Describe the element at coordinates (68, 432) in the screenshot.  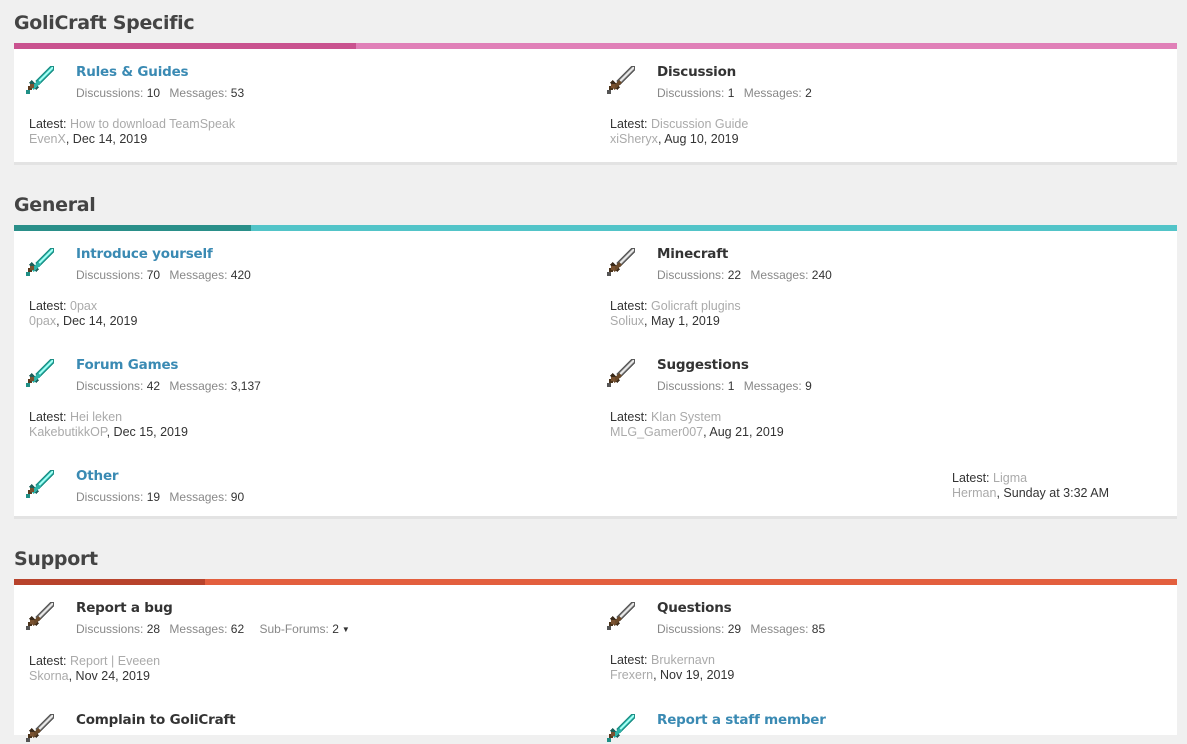
I see `latest-user-link: KakebutikkOP` at that location.